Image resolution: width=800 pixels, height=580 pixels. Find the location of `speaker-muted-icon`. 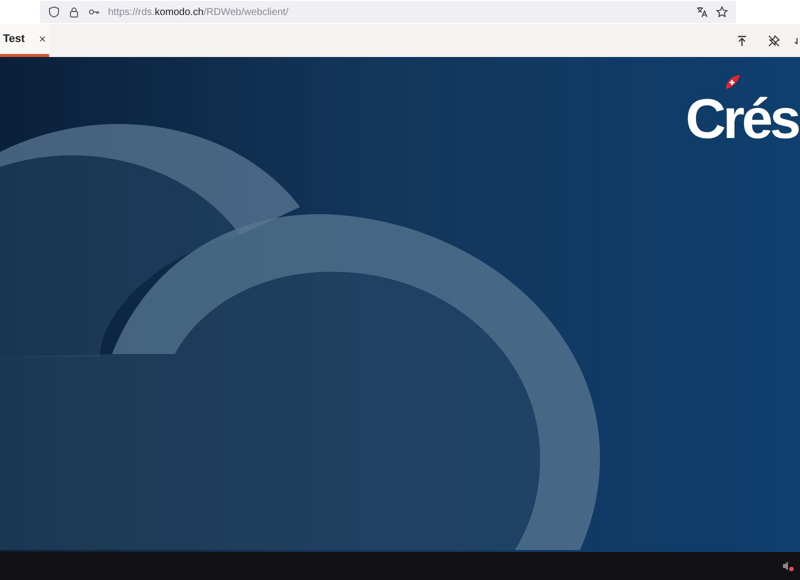

speaker-muted-icon is located at coordinates (788, 566).